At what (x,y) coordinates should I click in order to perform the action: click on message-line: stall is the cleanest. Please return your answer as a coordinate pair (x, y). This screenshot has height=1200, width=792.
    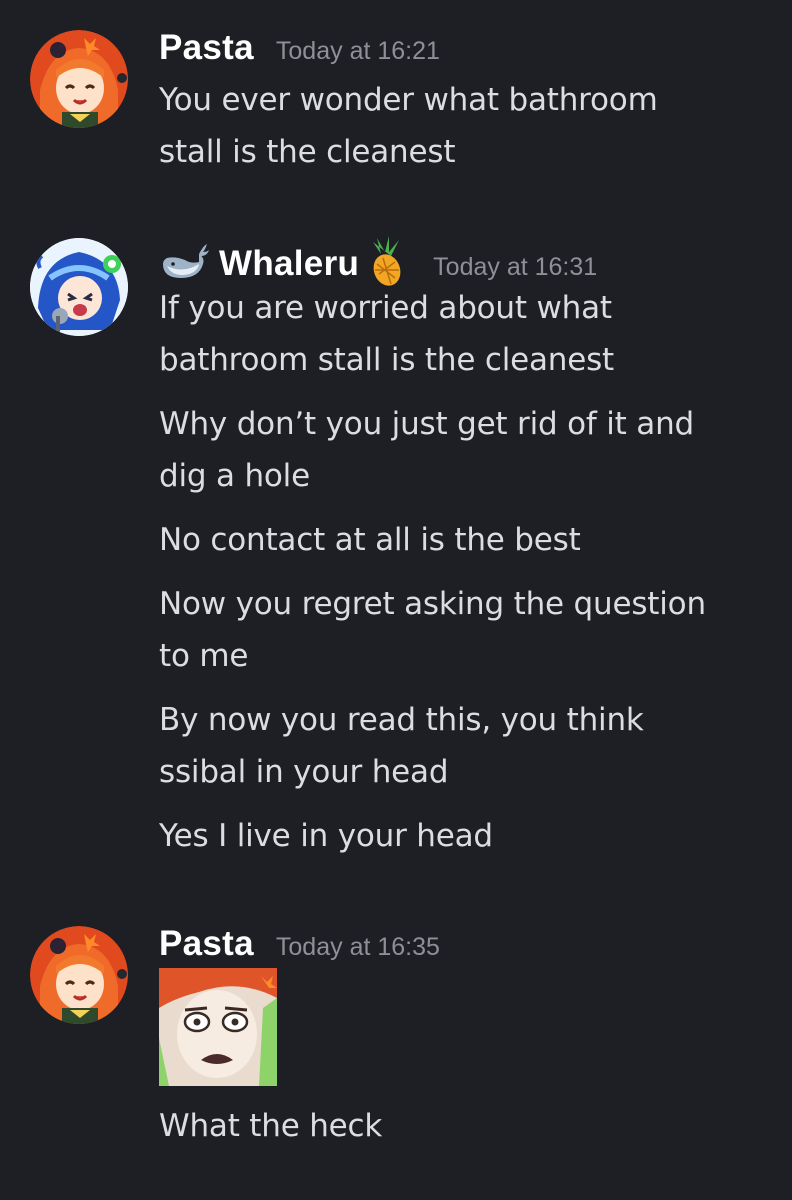
    Looking at the image, I should click on (307, 152).